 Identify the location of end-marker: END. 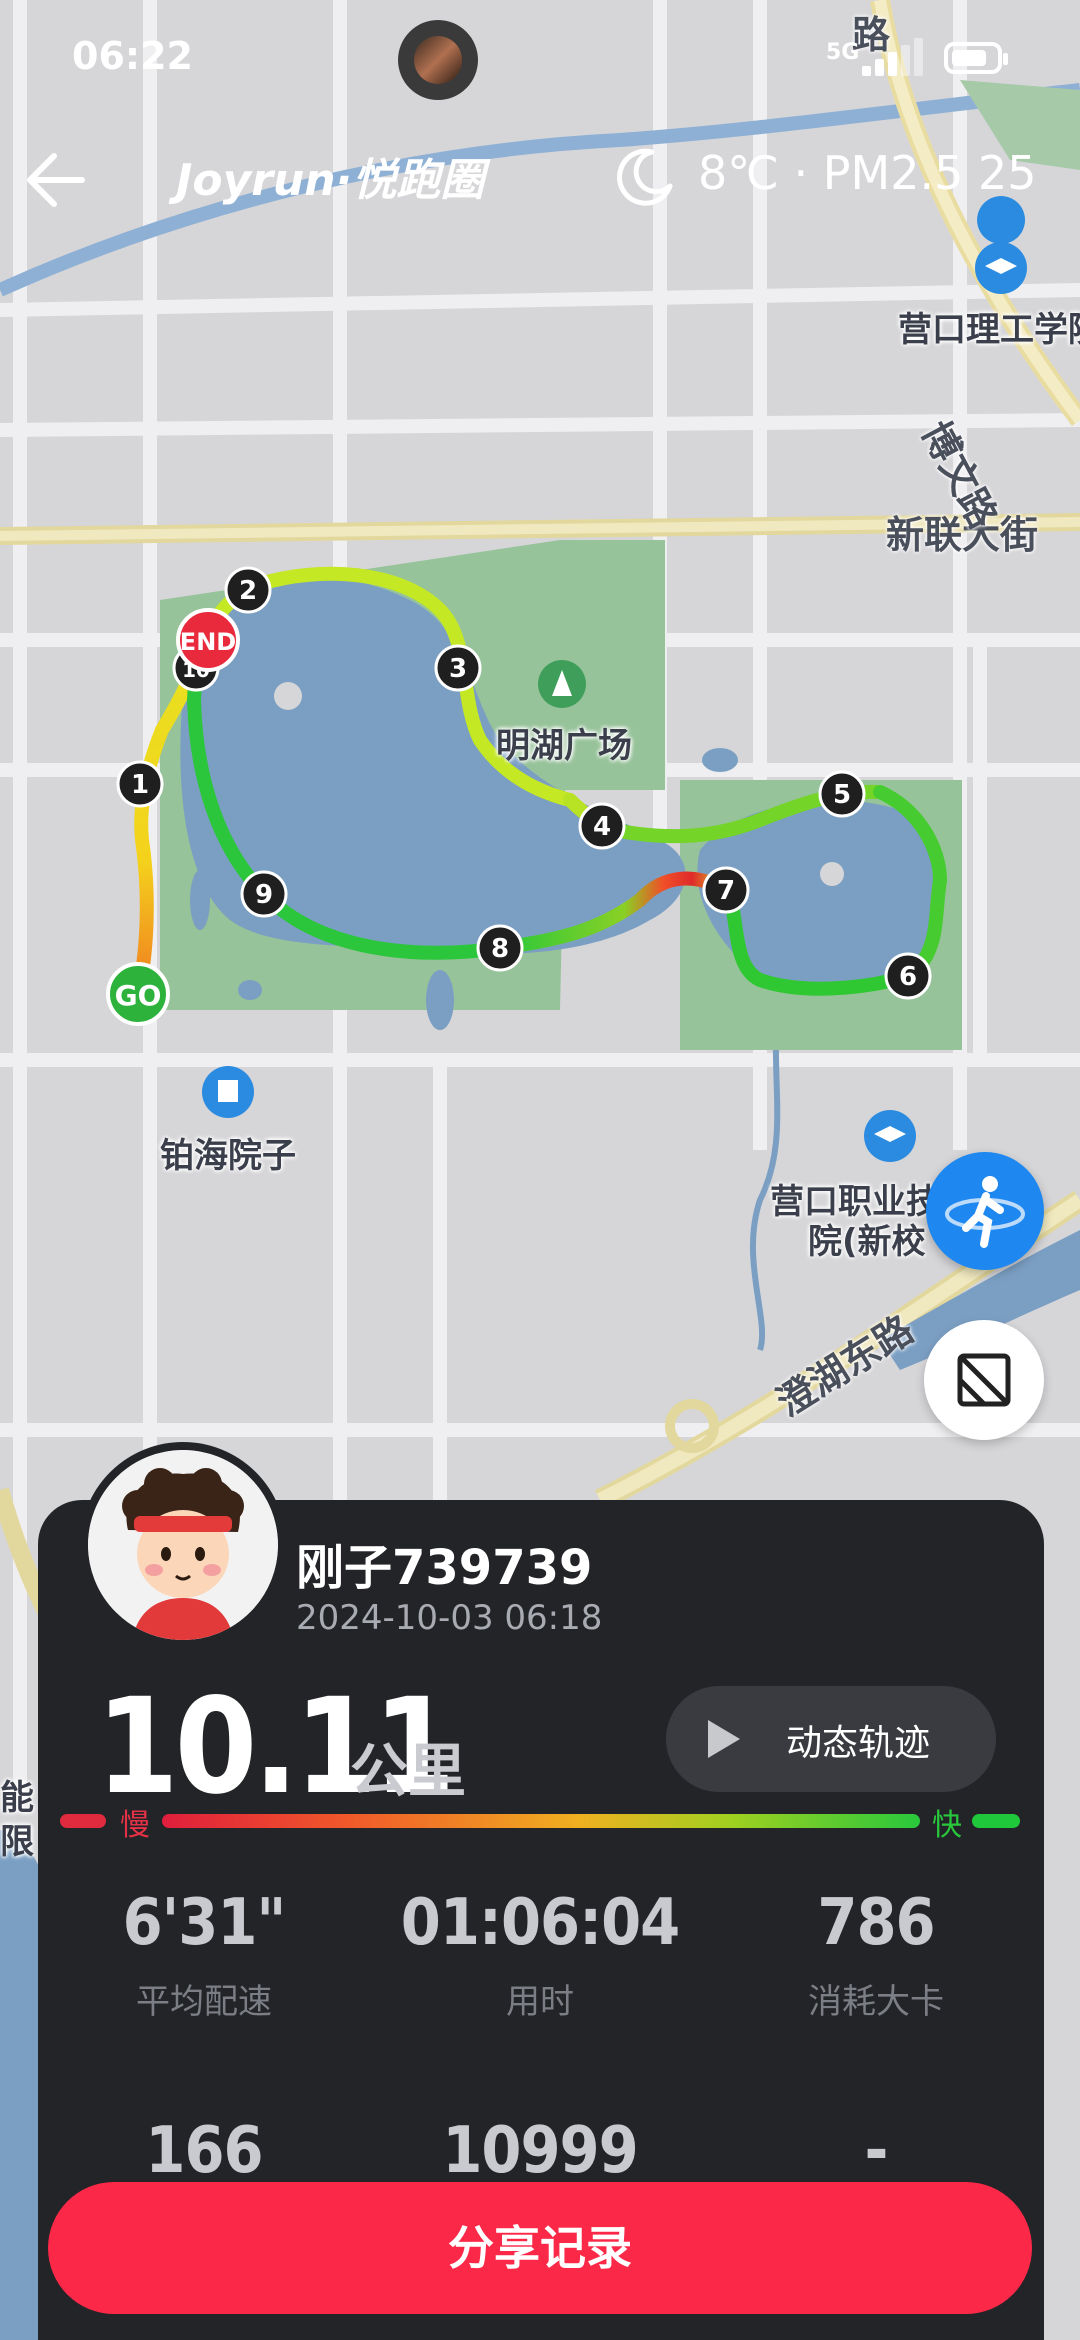
(208, 640).